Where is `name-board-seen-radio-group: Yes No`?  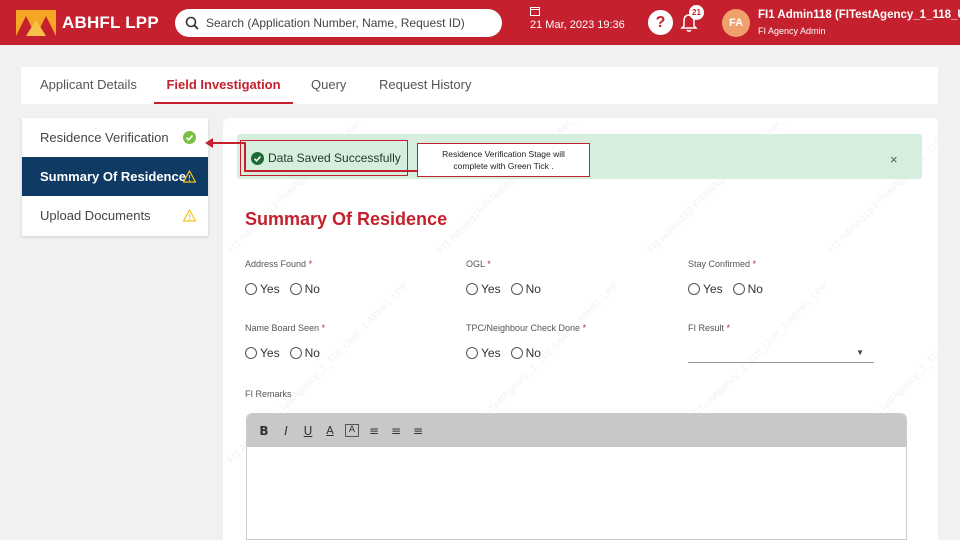
name-board-seen-radio-group: Yes No is located at coordinates (285, 353).